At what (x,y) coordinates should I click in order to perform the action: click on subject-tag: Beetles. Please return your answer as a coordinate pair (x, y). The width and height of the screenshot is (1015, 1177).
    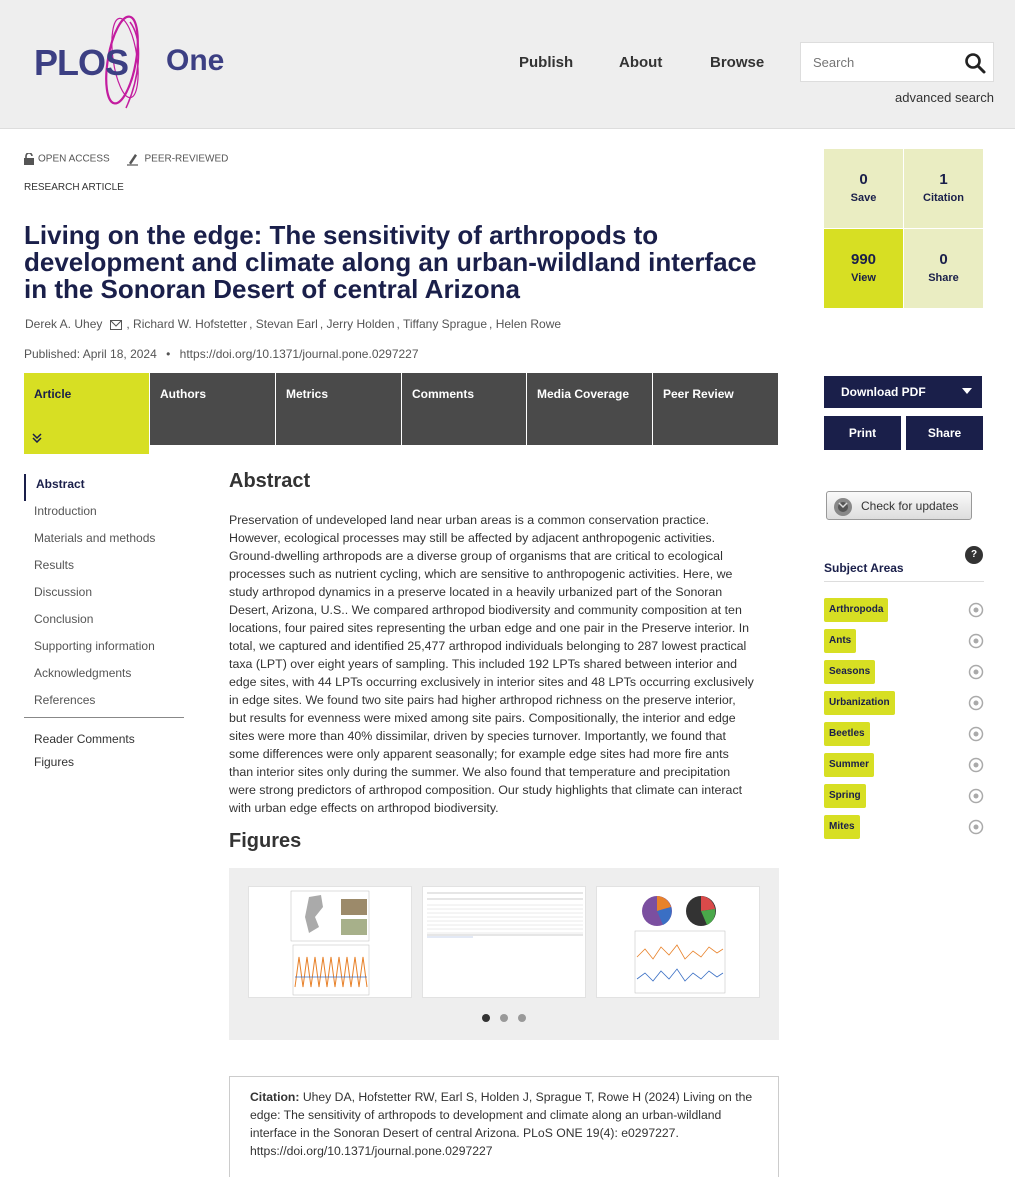
    Looking at the image, I should click on (847, 734).